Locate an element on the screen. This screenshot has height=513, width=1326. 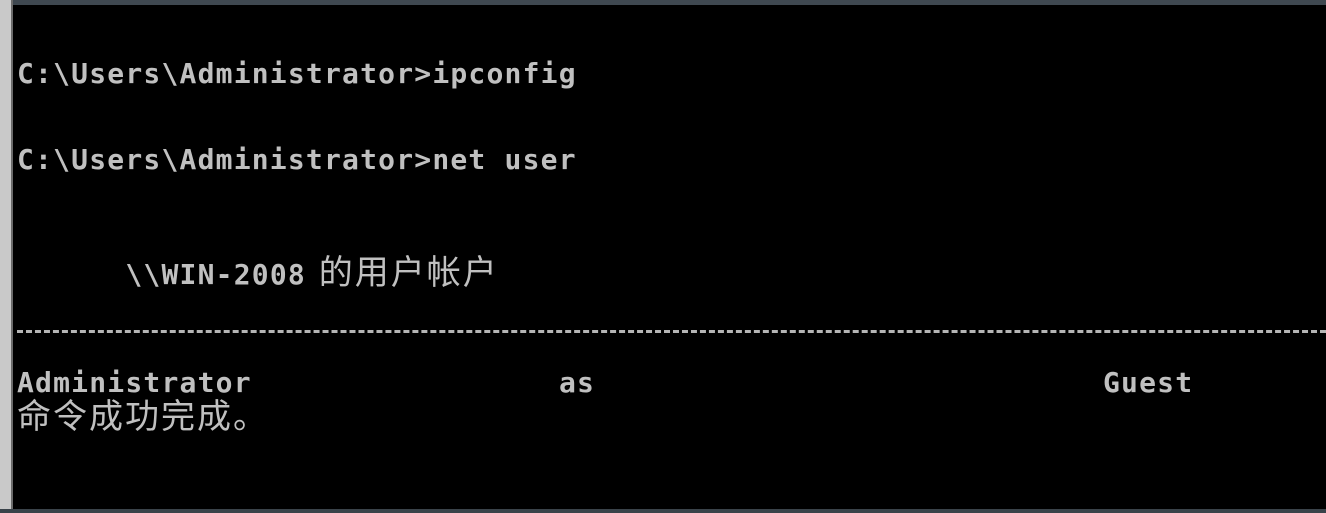
window-bottom-border is located at coordinates (663, 511).